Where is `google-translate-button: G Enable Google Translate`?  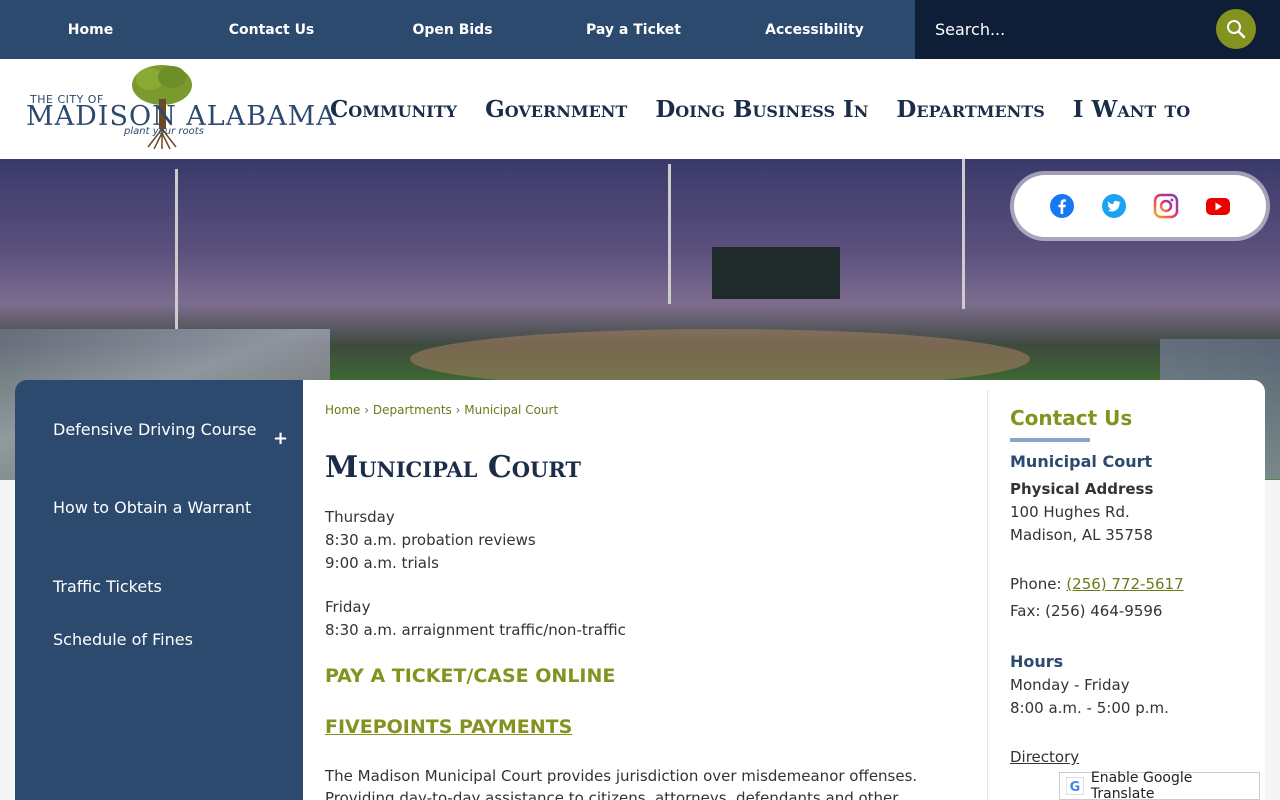 google-translate-button: G Enable Google Translate is located at coordinates (1159, 785).